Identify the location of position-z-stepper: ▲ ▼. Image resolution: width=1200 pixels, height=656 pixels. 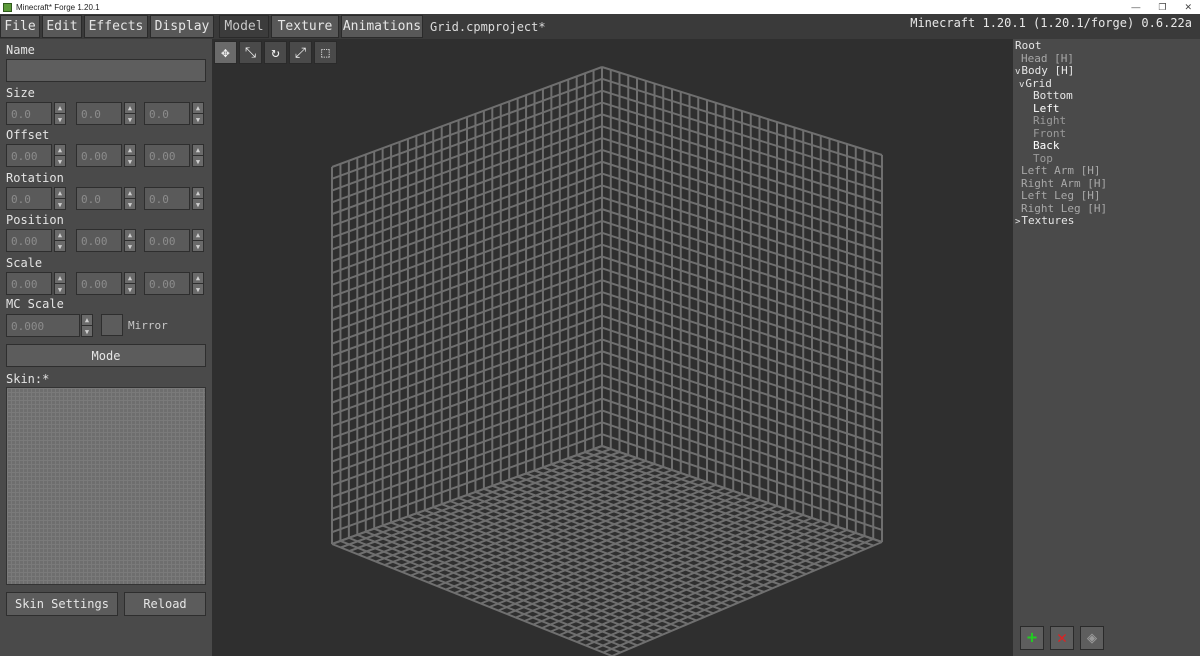
(198, 240).